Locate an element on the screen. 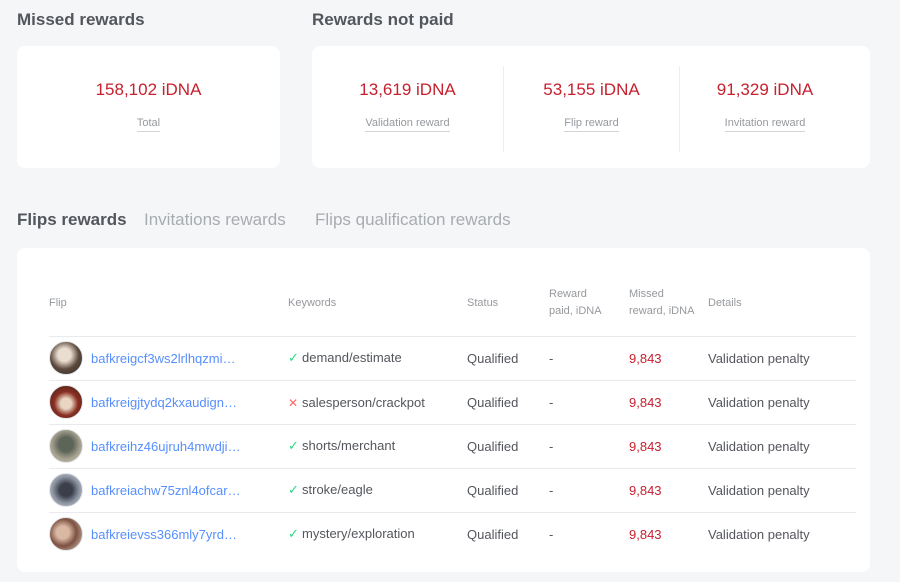 Image resolution: width=900 pixels, height=582 pixels. invitation-reward-value: 91,329 iDNA is located at coordinates (765, 89).